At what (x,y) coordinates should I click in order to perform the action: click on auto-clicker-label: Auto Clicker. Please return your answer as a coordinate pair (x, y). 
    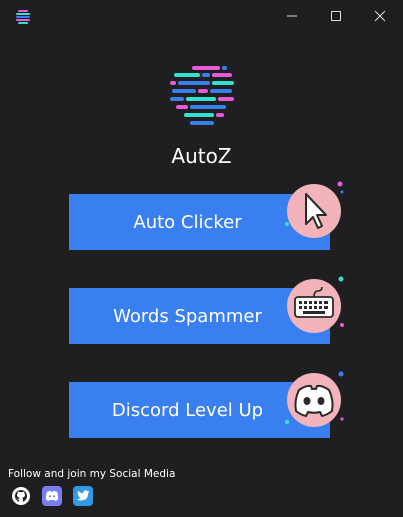
    Looking at the image, I should click on (187, 222).